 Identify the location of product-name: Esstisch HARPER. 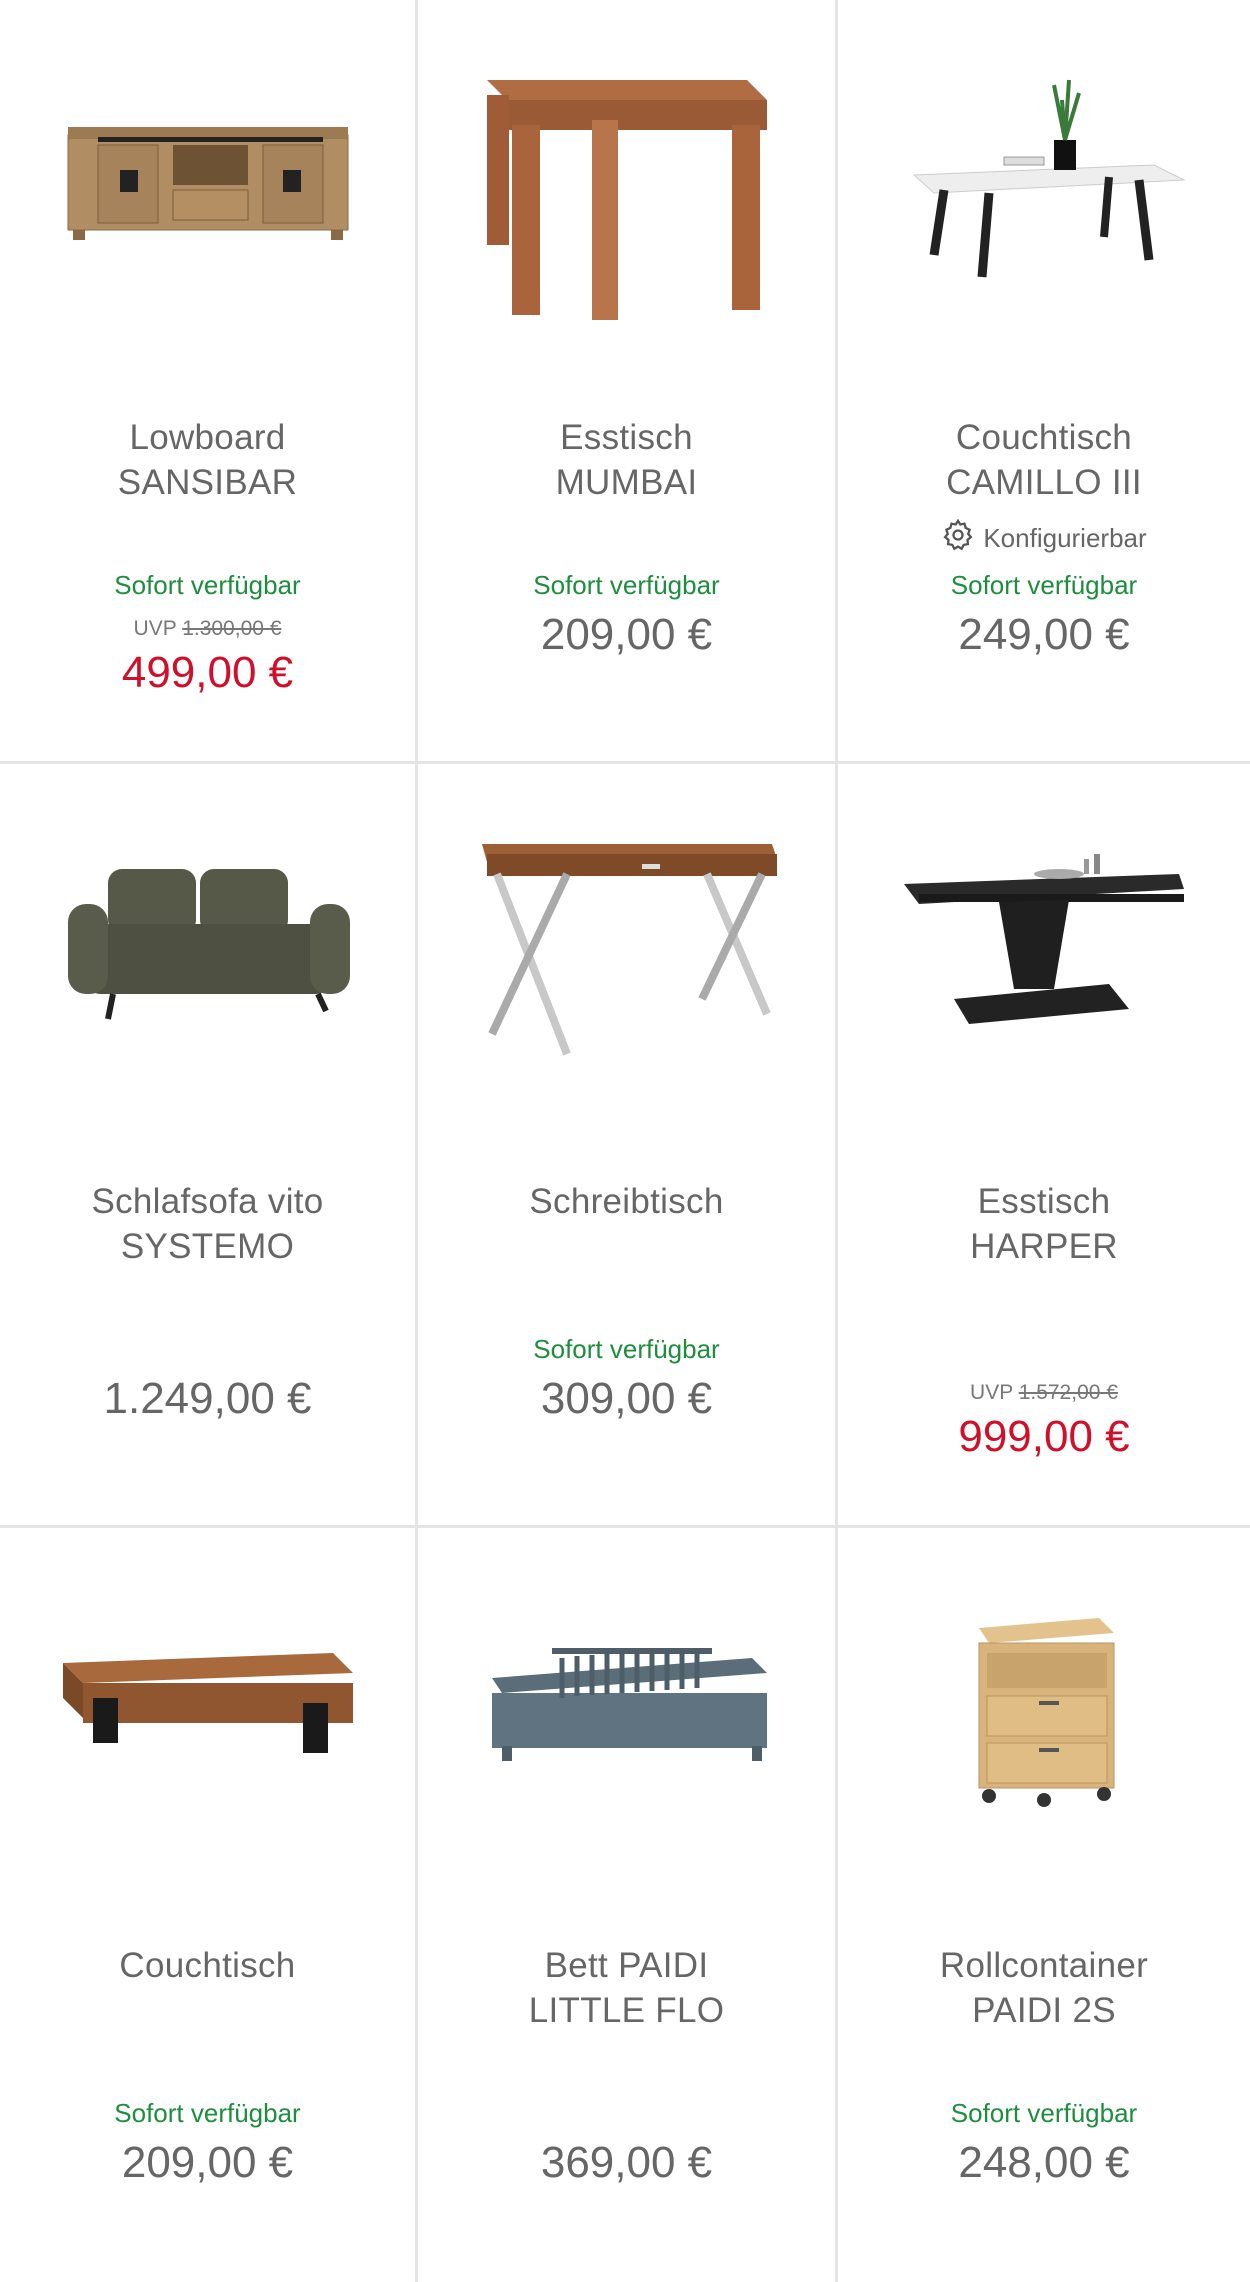
(1044, 1224).